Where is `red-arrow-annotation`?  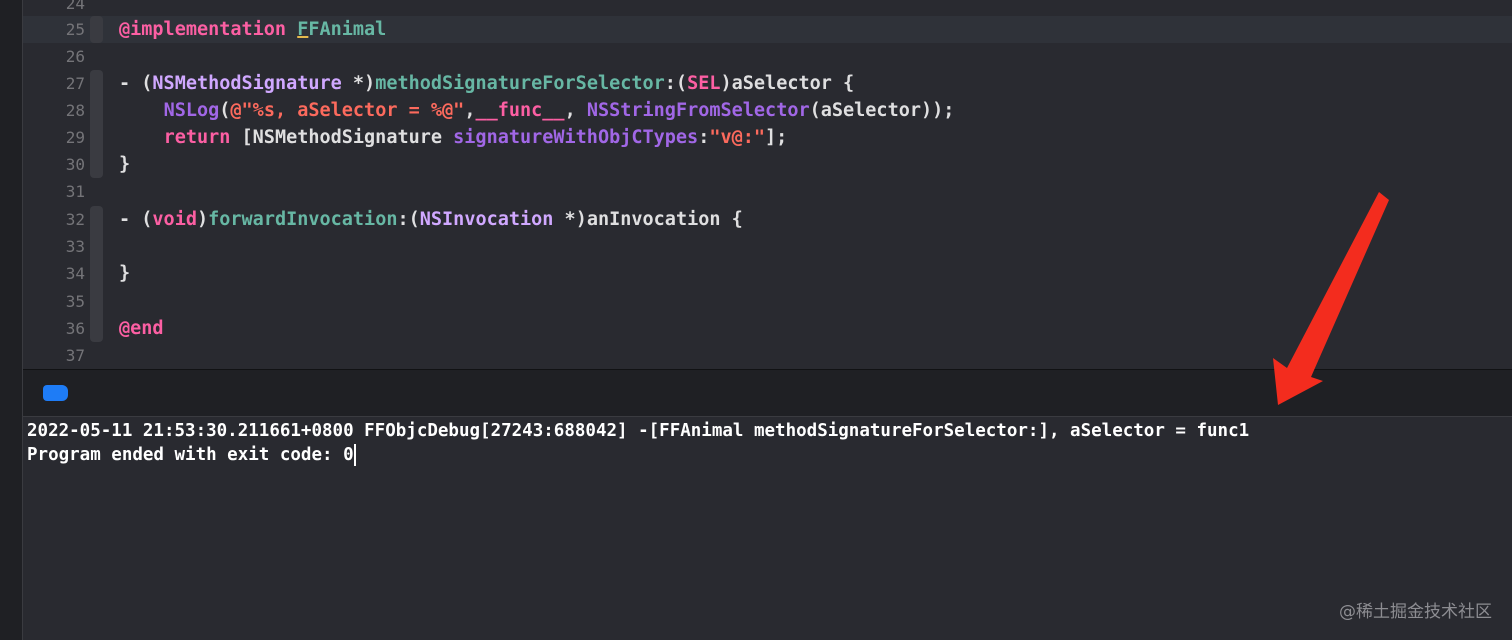 red-arrow-annotation is located at coordinates (1331, 298).